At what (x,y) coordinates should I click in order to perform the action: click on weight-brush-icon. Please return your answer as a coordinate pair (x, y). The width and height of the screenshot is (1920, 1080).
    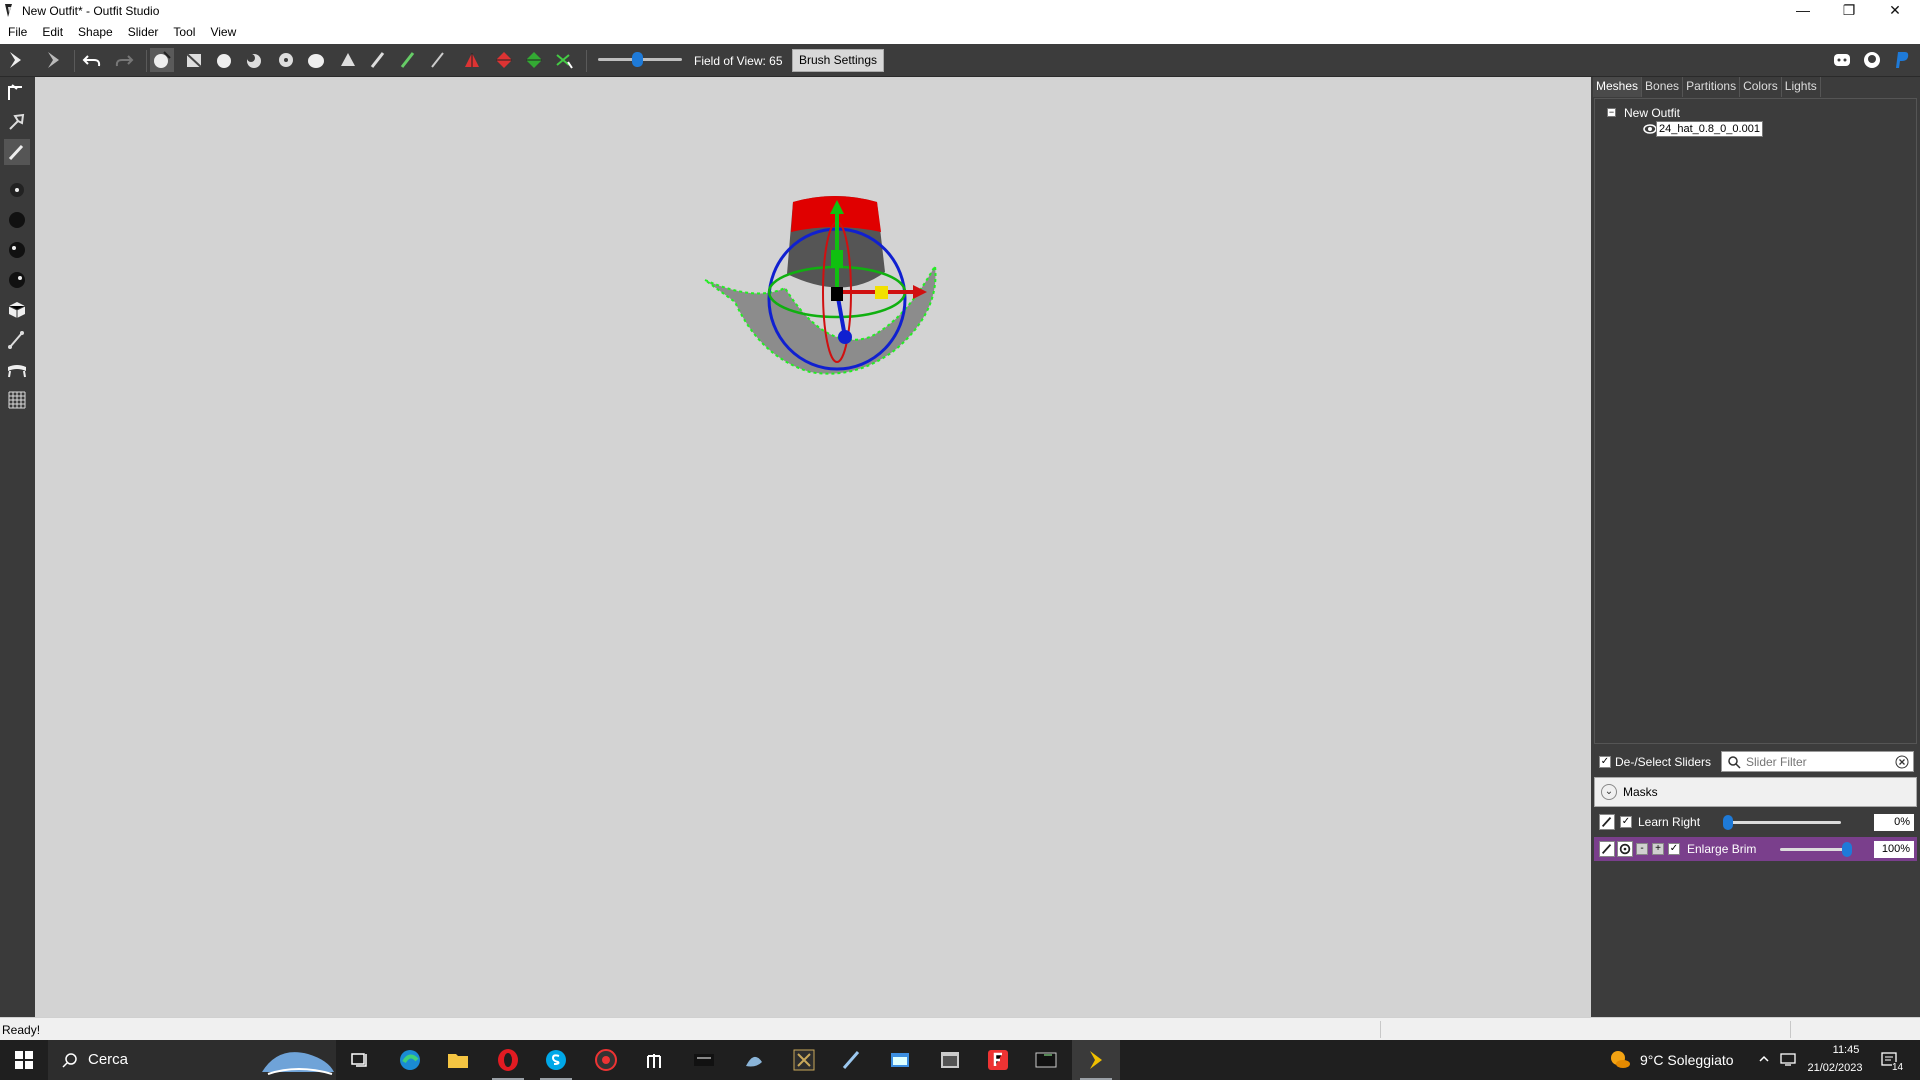
    Looking at the image, I should click on (378, 60).